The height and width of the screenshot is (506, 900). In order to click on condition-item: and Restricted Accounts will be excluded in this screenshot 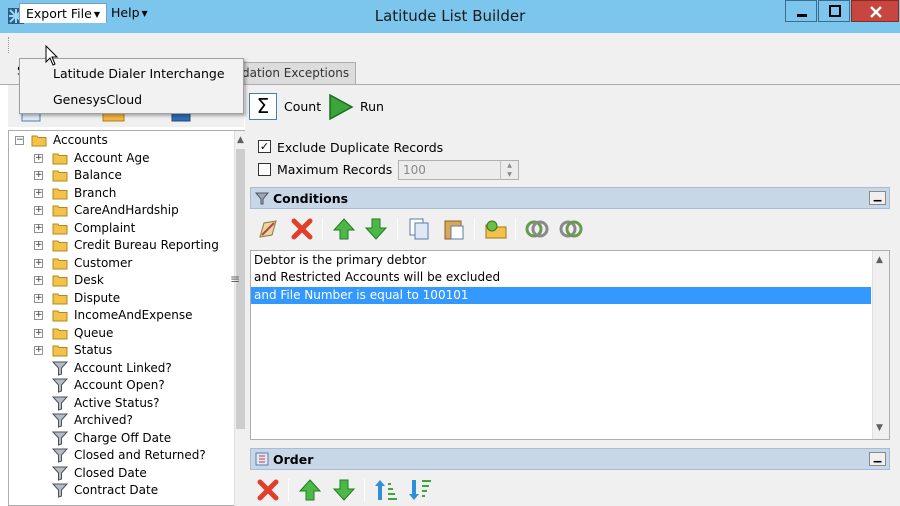, I will do `click(561, 277)`.